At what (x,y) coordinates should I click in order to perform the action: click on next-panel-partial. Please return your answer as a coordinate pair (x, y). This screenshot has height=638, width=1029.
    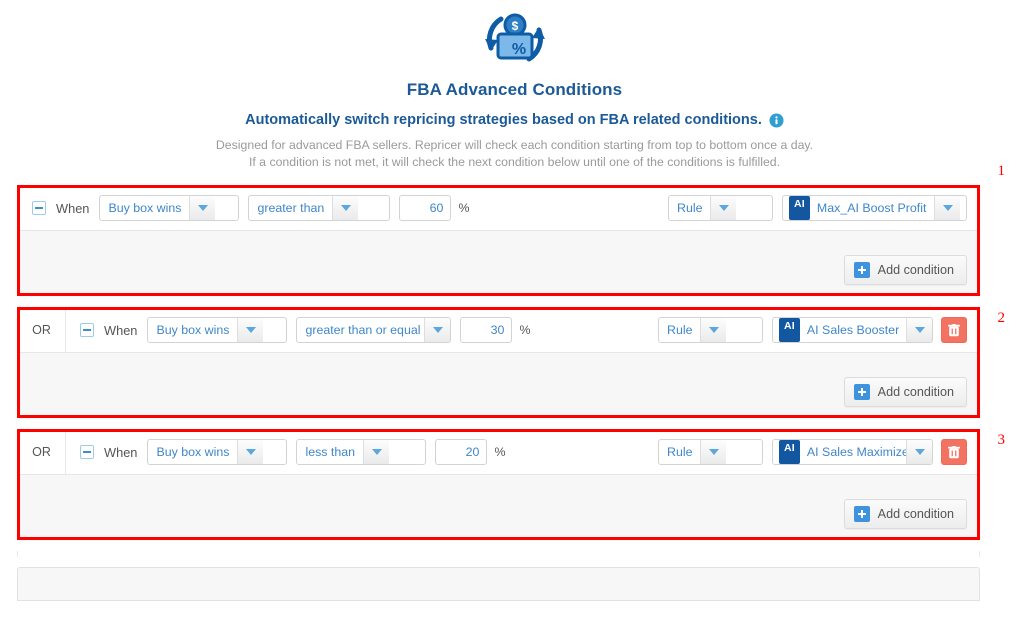
    Looking at the image, I should click on (498, 584).